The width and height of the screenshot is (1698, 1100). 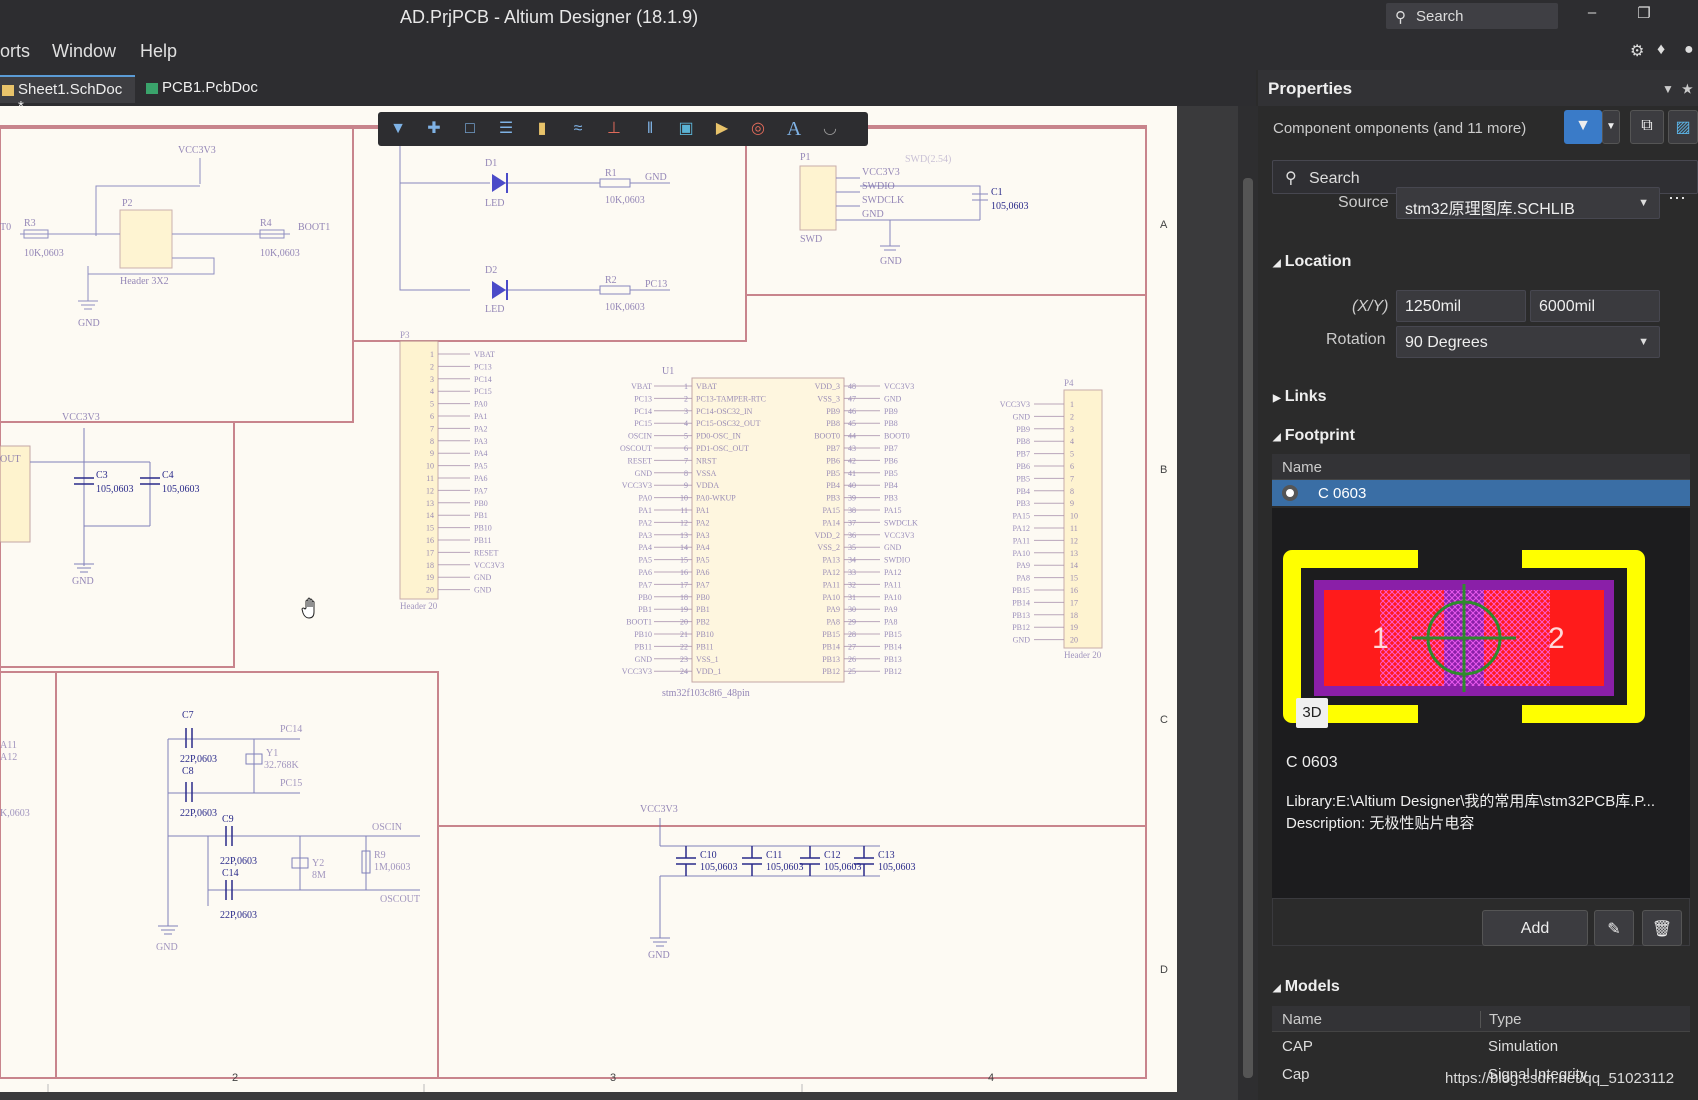 I want to click on u1-pin-name: VSSA, so click(x=706, y=473).